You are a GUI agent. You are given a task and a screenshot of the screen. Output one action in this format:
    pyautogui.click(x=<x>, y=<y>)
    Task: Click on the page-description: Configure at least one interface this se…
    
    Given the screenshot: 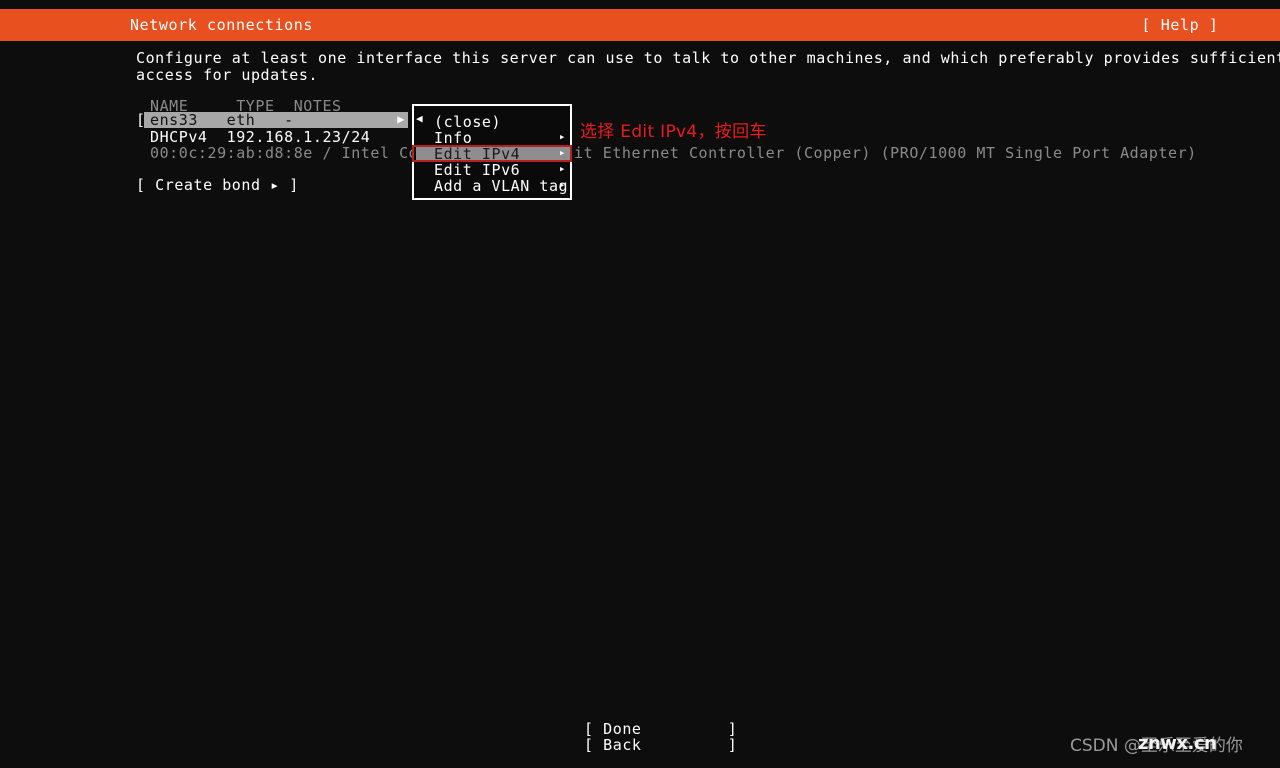 What is the action you would take?
    pyautogui.click(x=708, y=67)
    